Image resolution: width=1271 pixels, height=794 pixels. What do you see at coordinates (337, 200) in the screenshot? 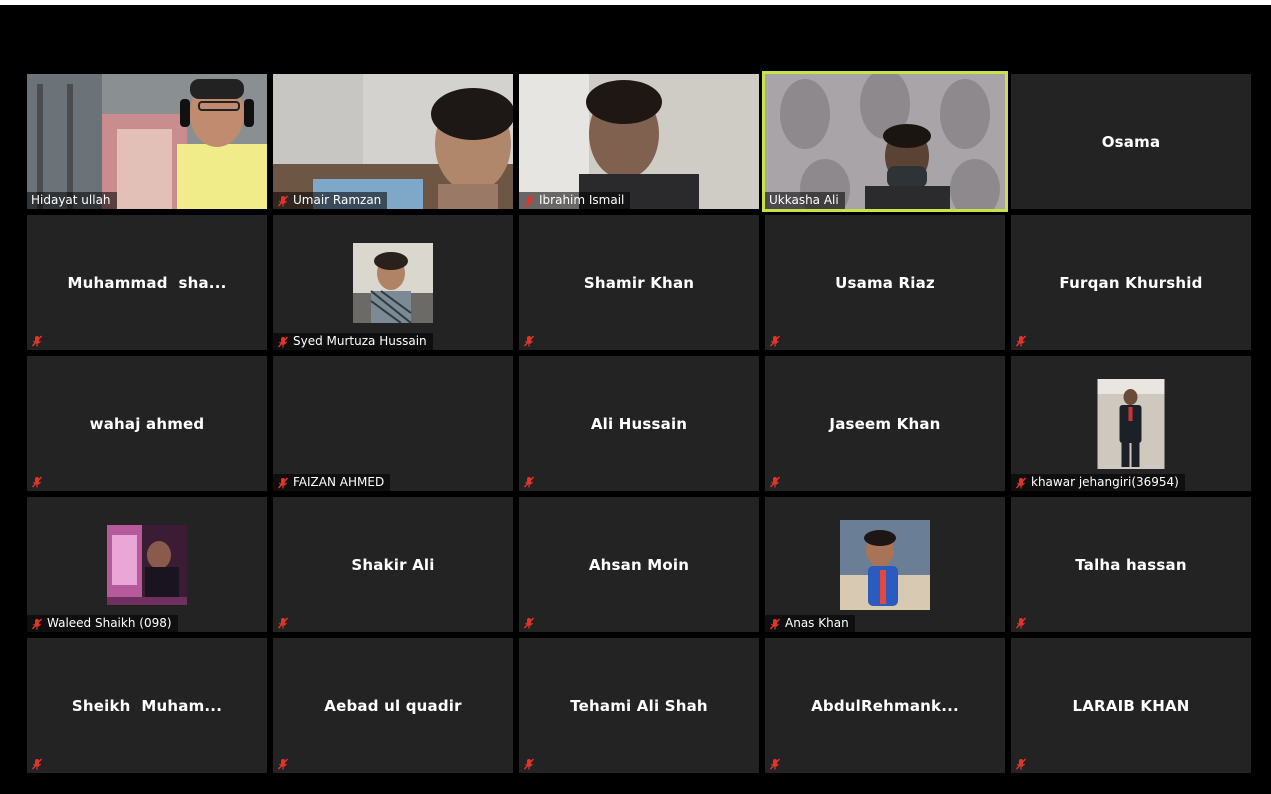
I see `participant-name: Umair Ramzan` at bounding box center [337, 200].